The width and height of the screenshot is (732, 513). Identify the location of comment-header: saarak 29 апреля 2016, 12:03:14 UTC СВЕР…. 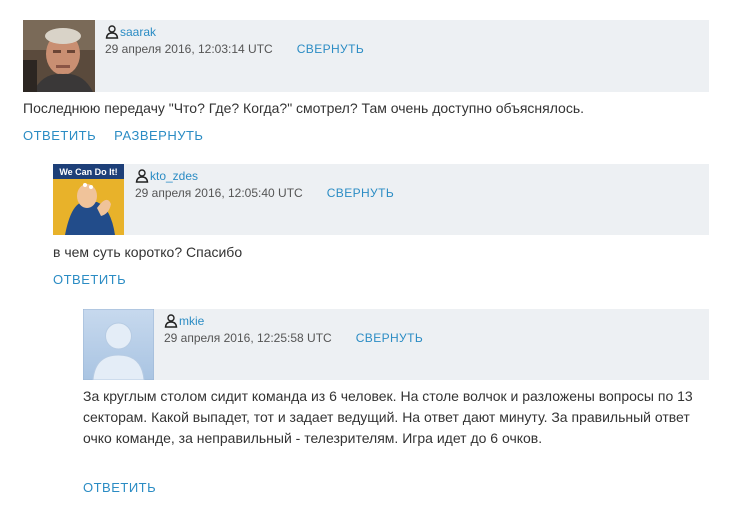
(366, 56).